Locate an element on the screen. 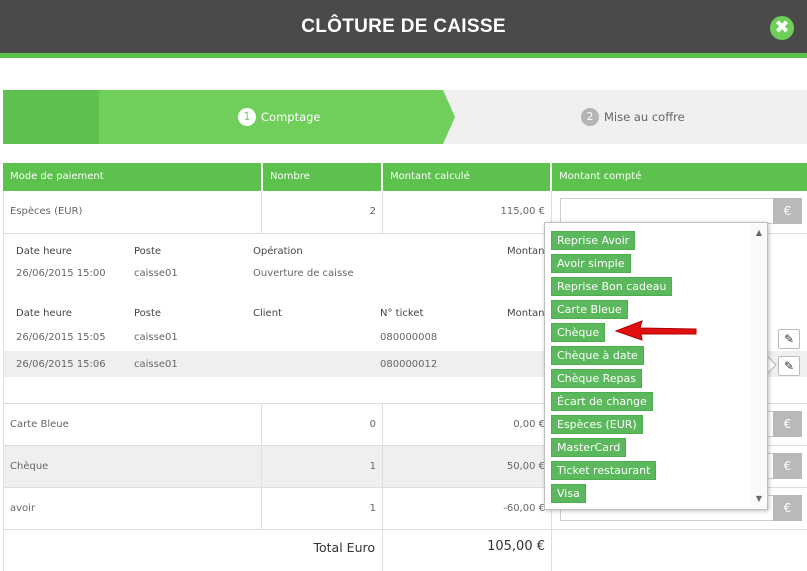  total-label: Total Euro is located at coordinates (344, 547).